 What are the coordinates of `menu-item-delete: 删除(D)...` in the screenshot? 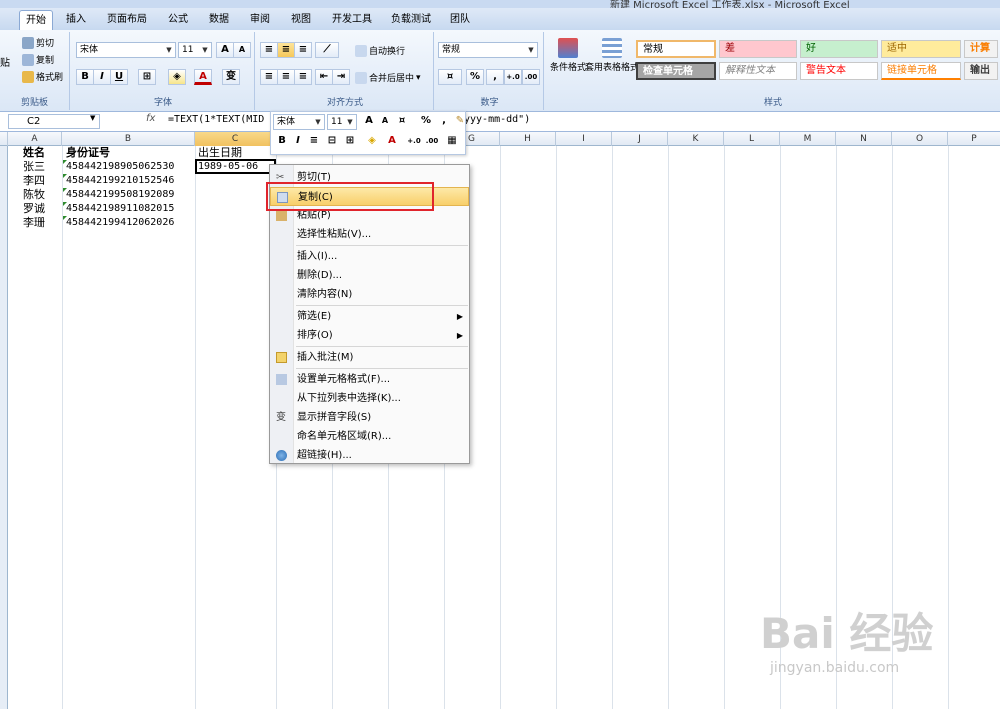 It's located at (369, 275).